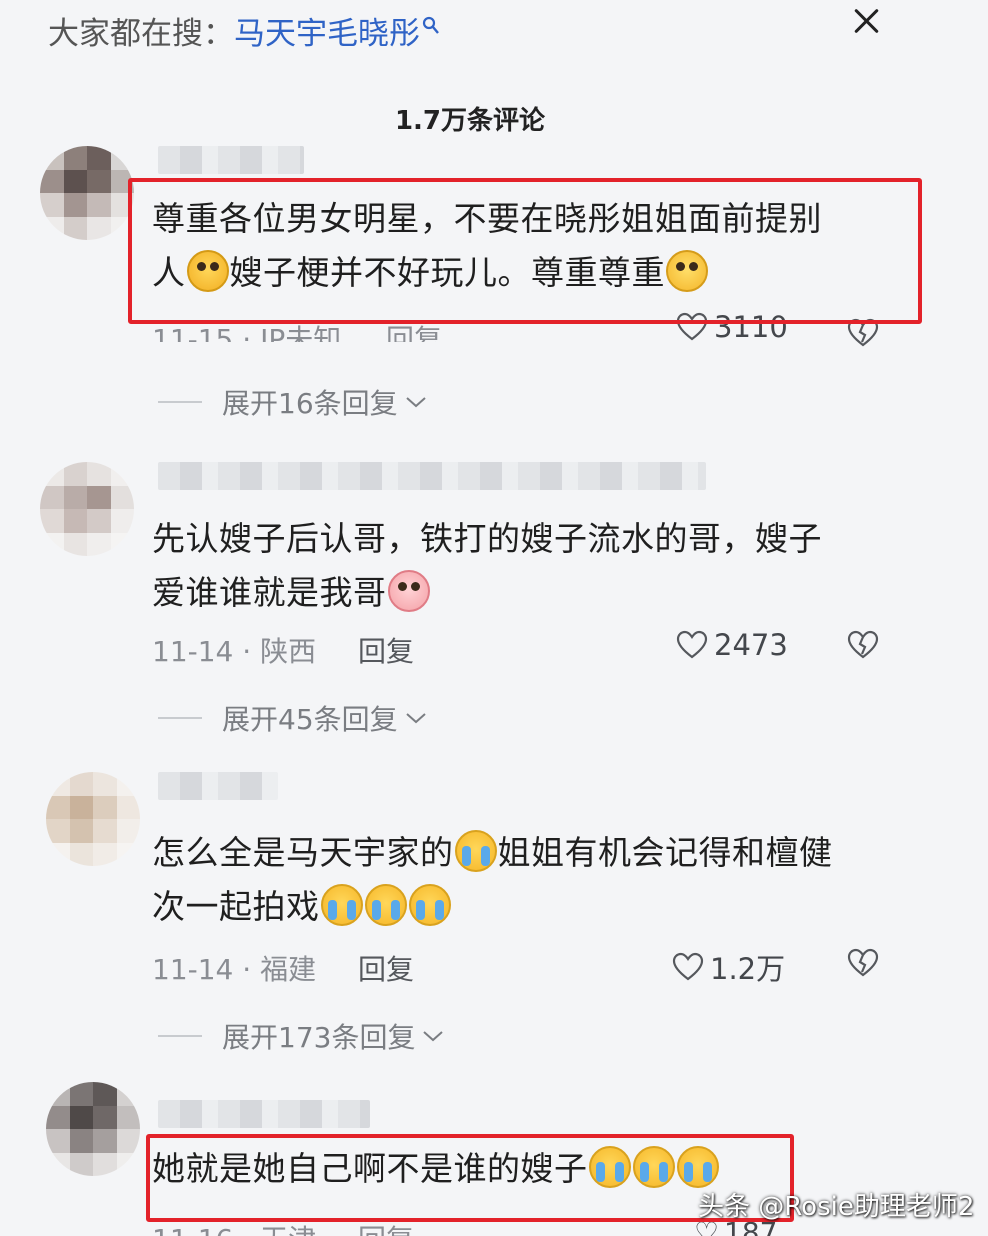 The height and width of the screenshot is (1236, 988). I want to click on comment-text: 怎么全是马天宇家的 姐姐有机会记得和檀健 次一起拍戏, so click(527, 880).